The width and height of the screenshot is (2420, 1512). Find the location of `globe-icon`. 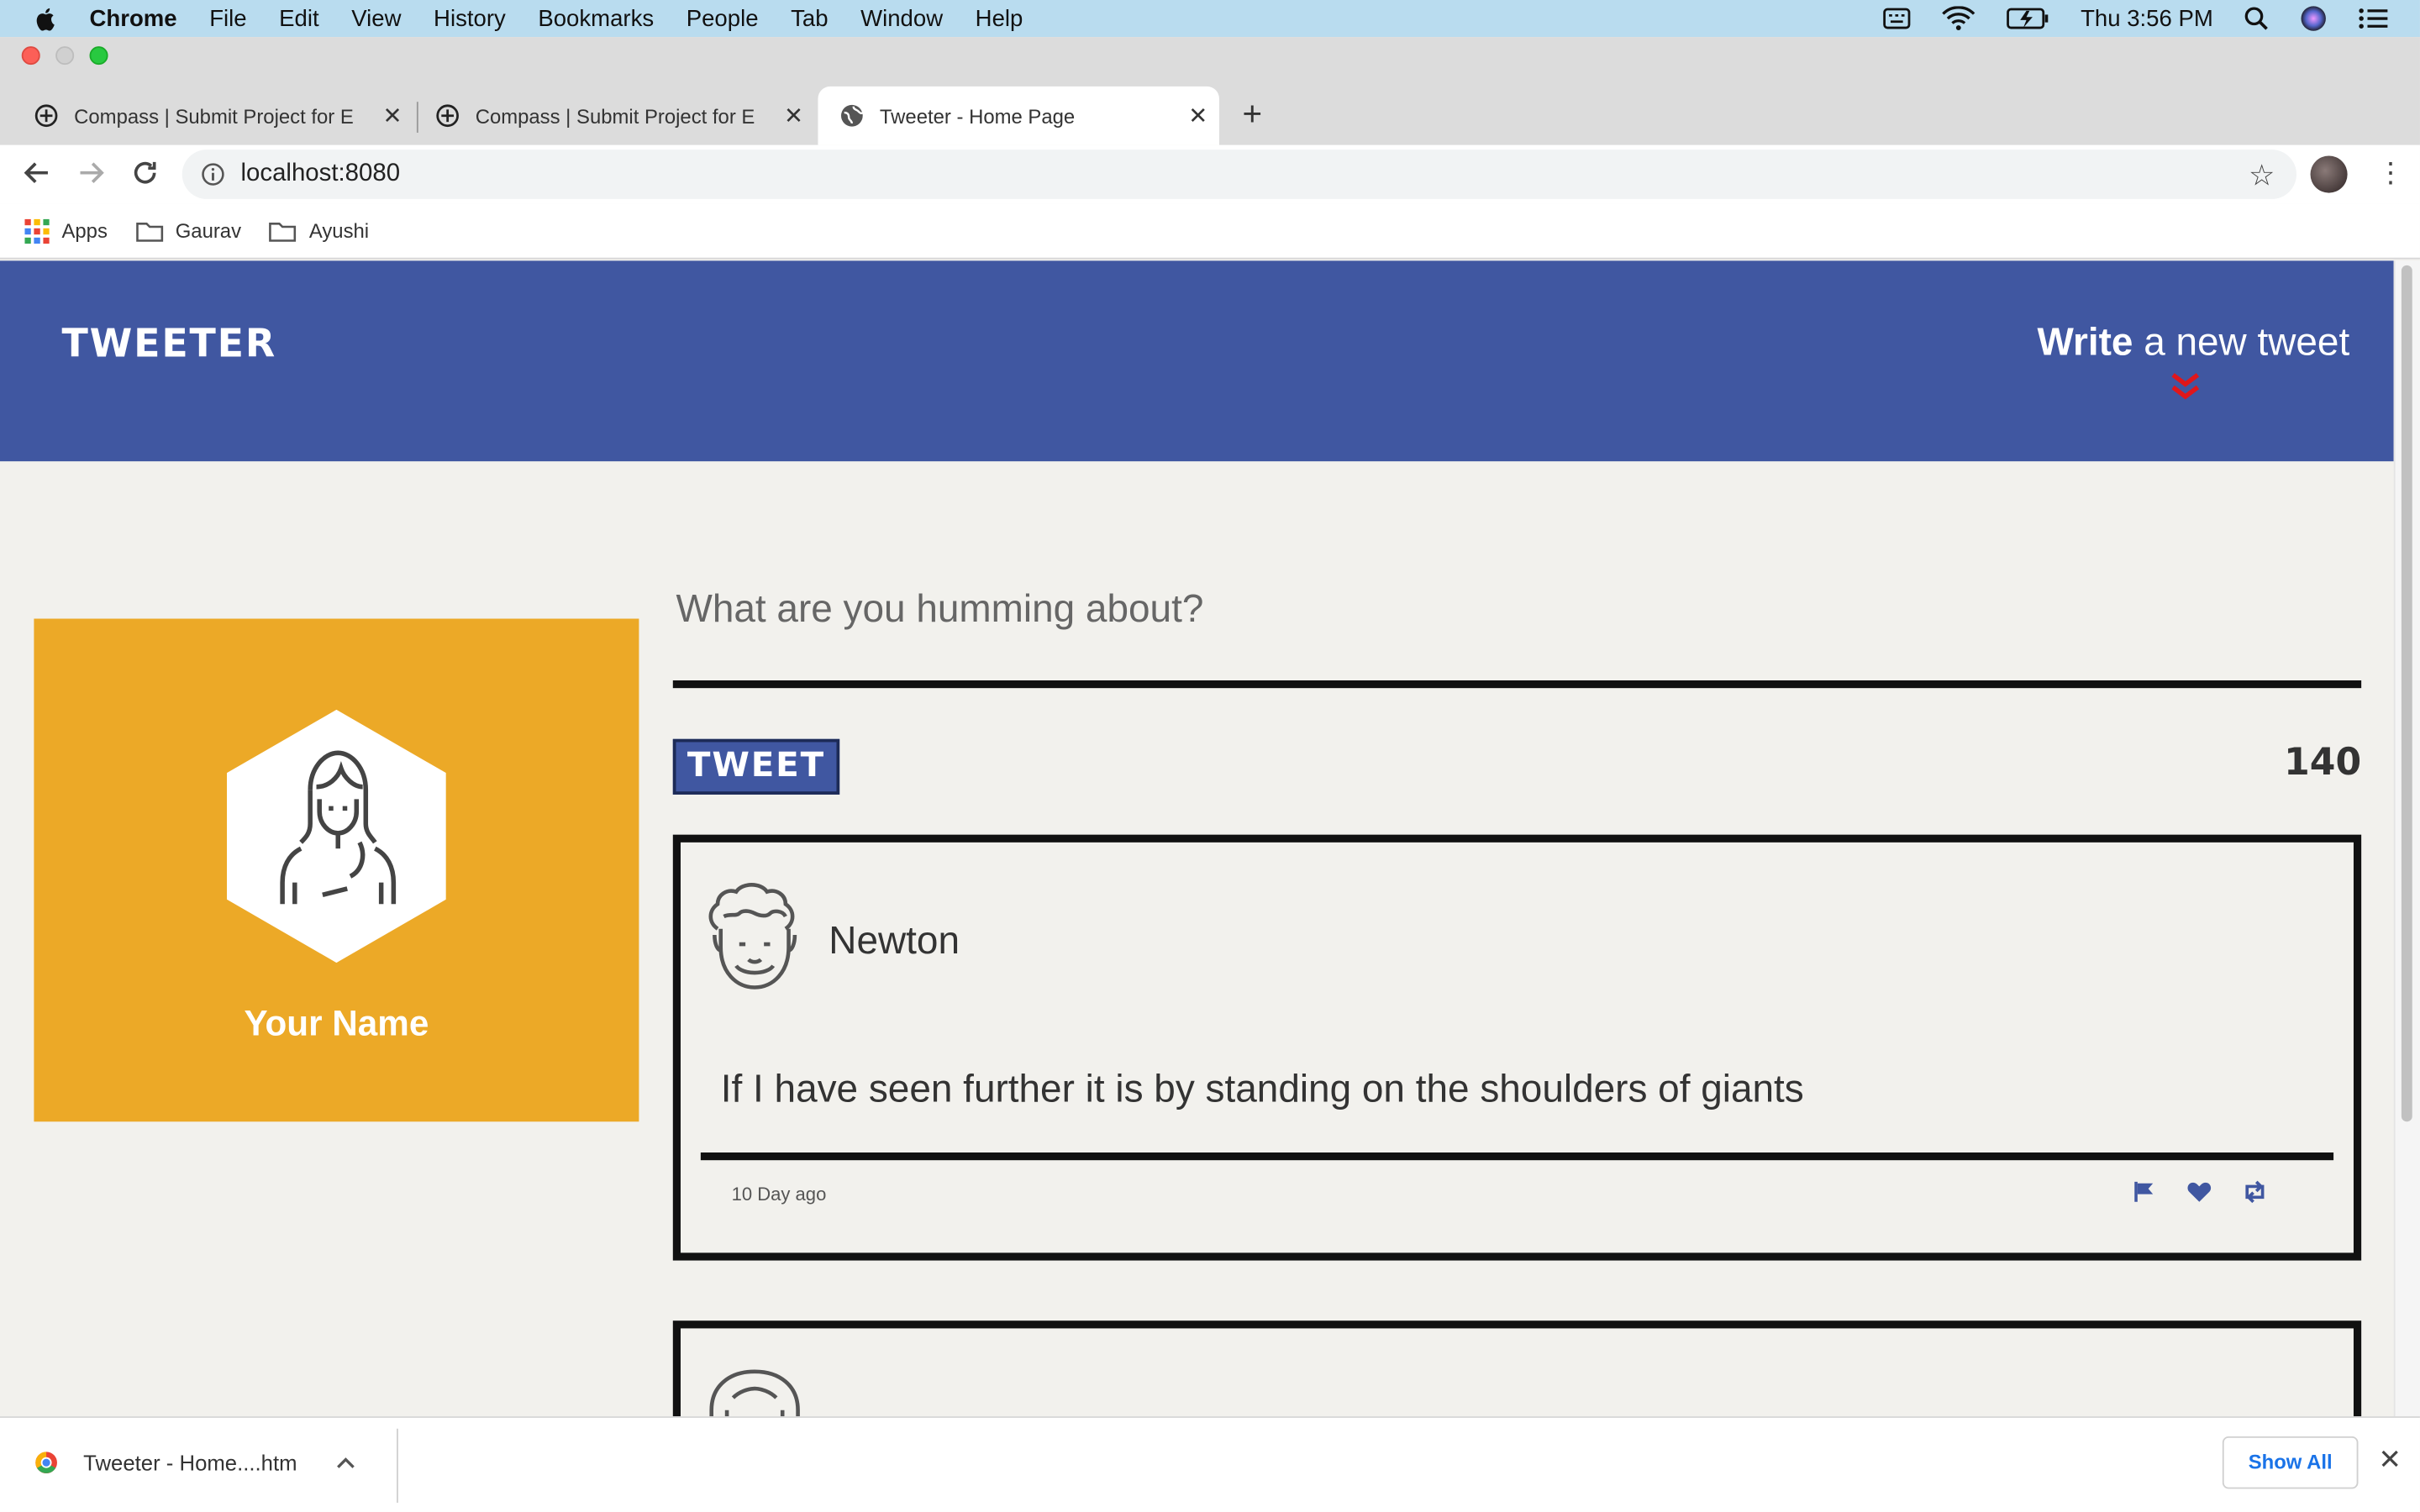

globe-icon is located at coordinates (853, 115).